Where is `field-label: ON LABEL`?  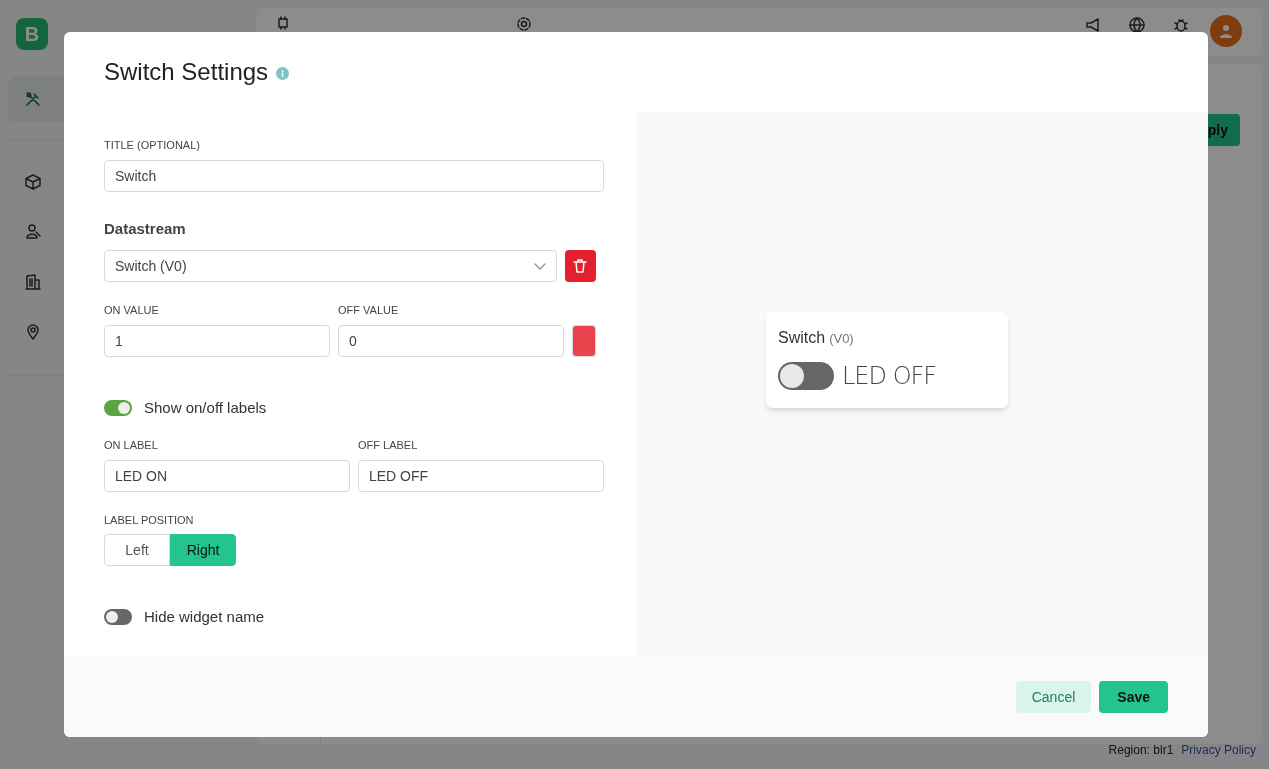 field-label: ON LABEL is located at coordinates (131, 445).